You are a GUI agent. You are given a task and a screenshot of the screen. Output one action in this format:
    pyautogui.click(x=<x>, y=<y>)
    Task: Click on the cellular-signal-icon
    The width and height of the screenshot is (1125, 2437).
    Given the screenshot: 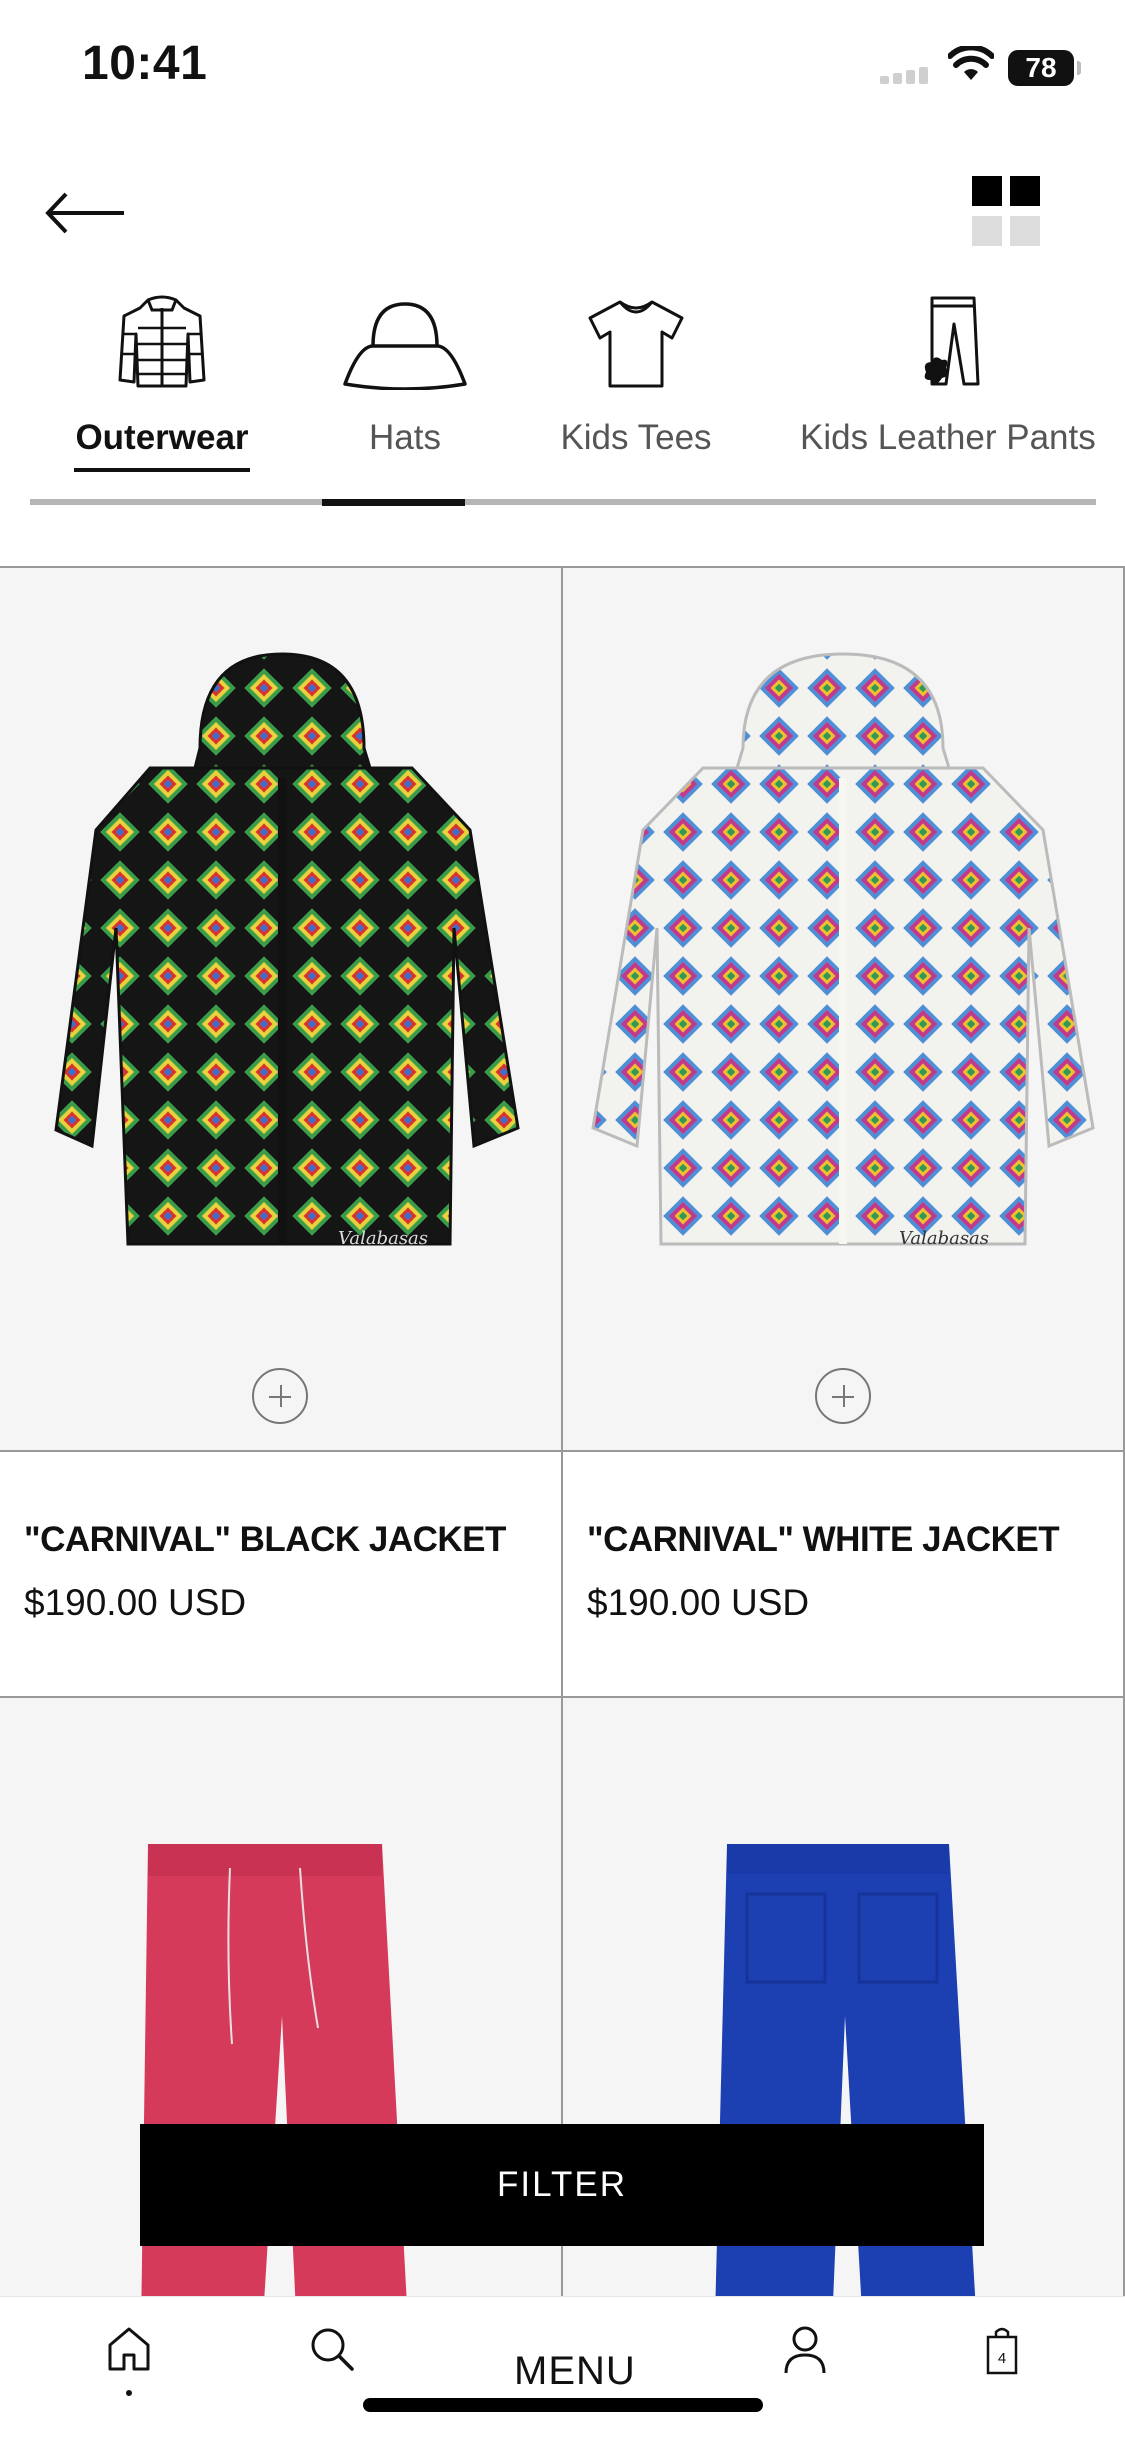 What is the action you would take?
    pyautogui.click(x=906, y=75)
    